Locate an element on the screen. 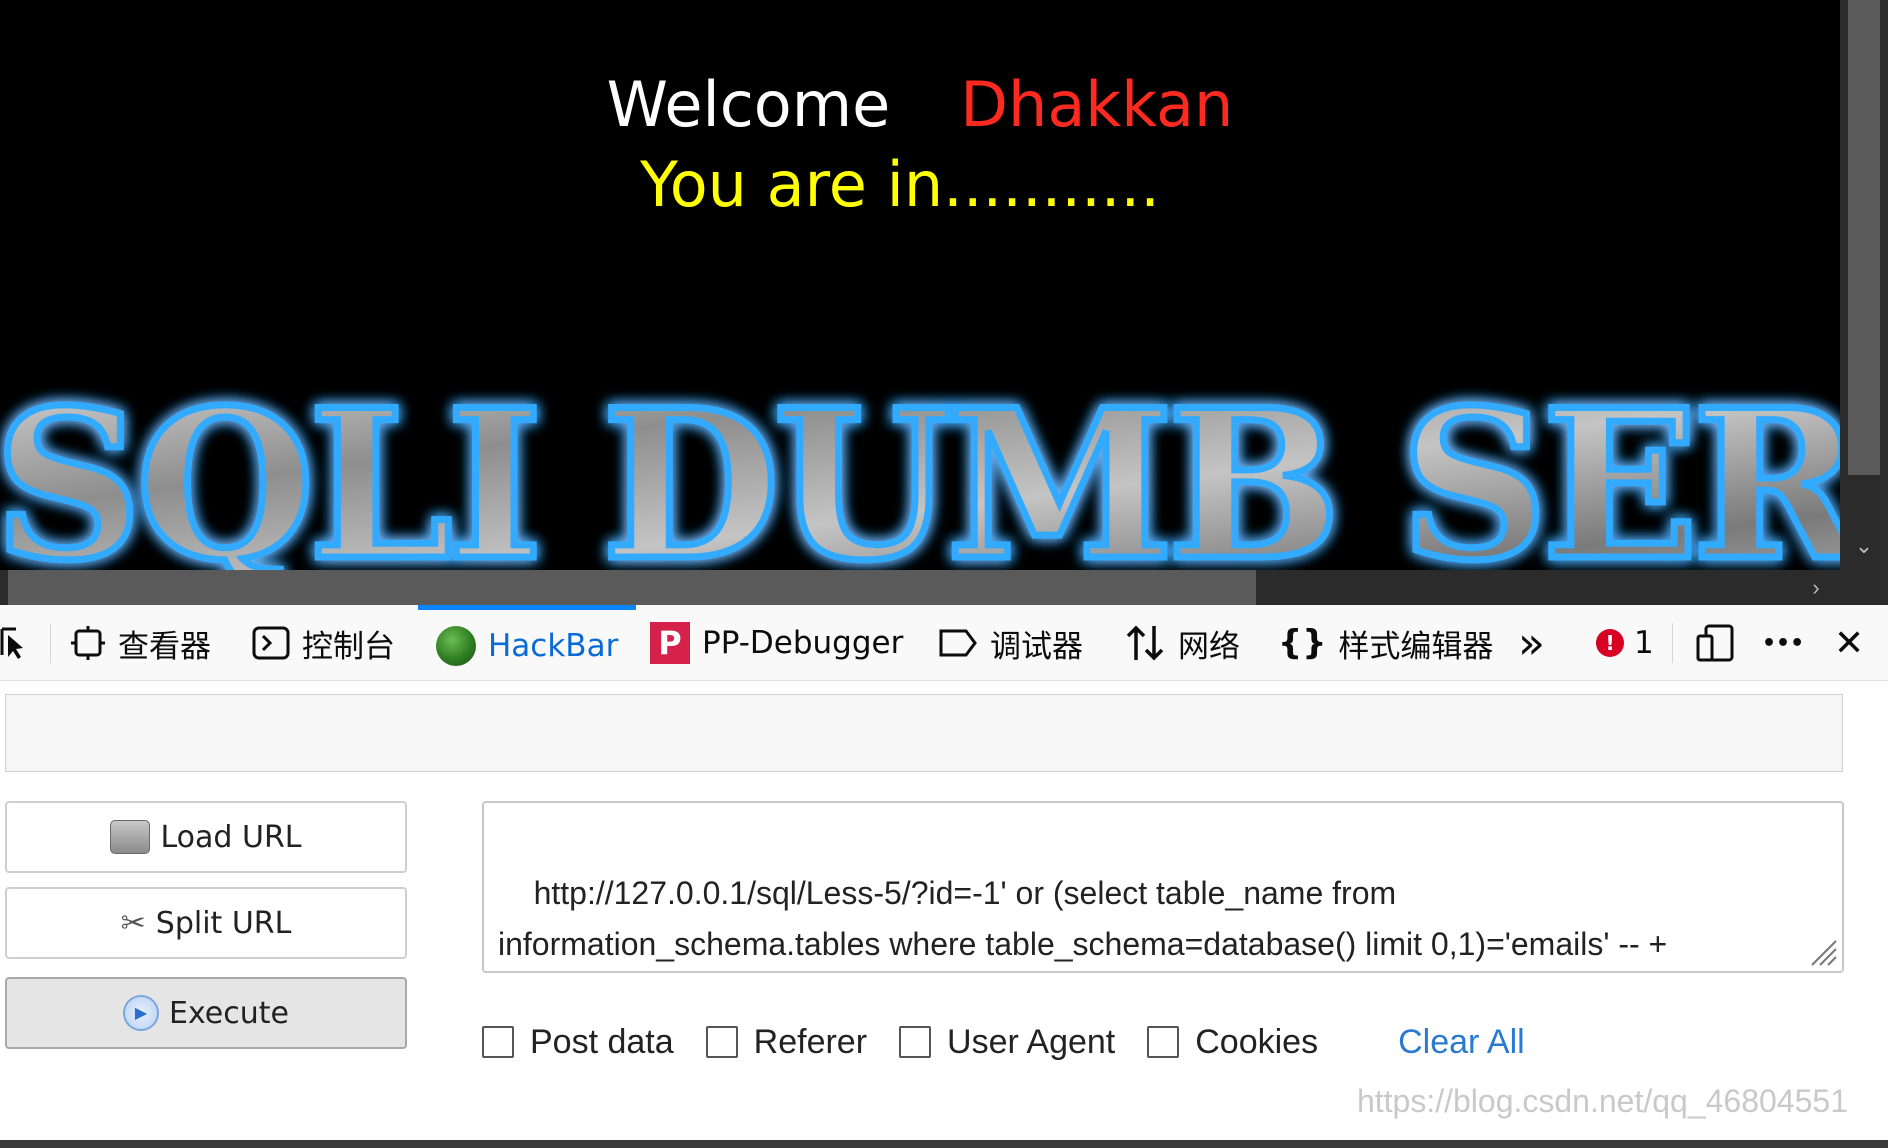 The image size is (1888, 1148). referer-label: Referer is located at coordinates (810, 1041).